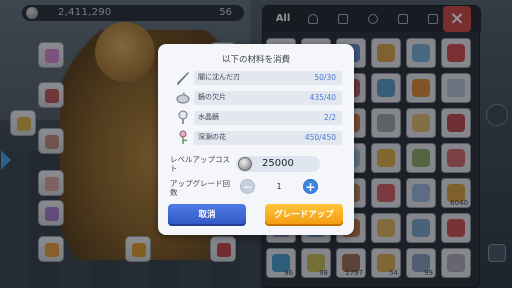  I want to click on decrease-button: −, so click(247, 186).